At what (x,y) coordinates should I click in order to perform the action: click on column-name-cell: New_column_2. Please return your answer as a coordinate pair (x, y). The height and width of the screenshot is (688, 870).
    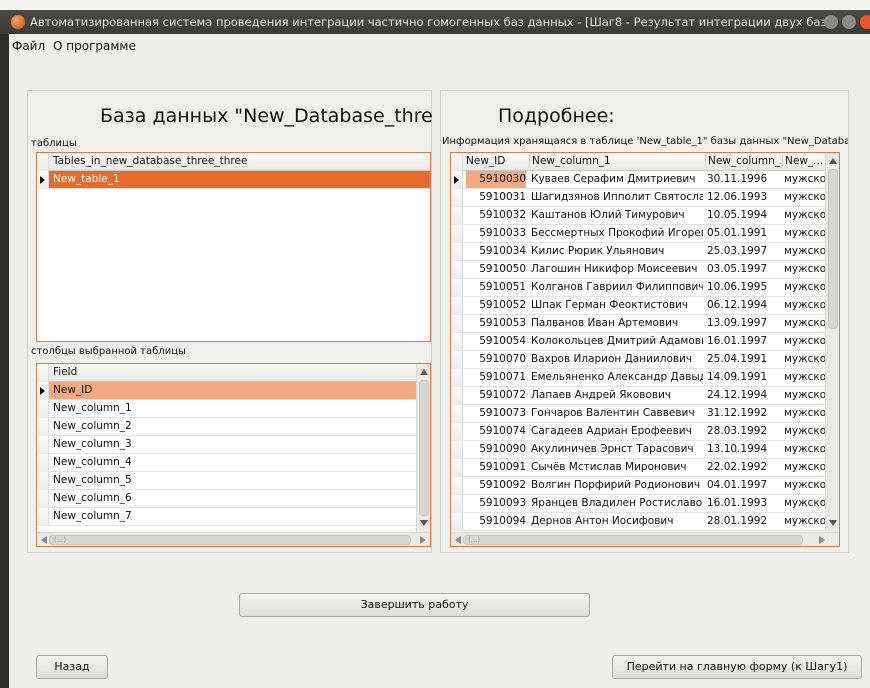
    Looking at the image, I should click on (92, 426).